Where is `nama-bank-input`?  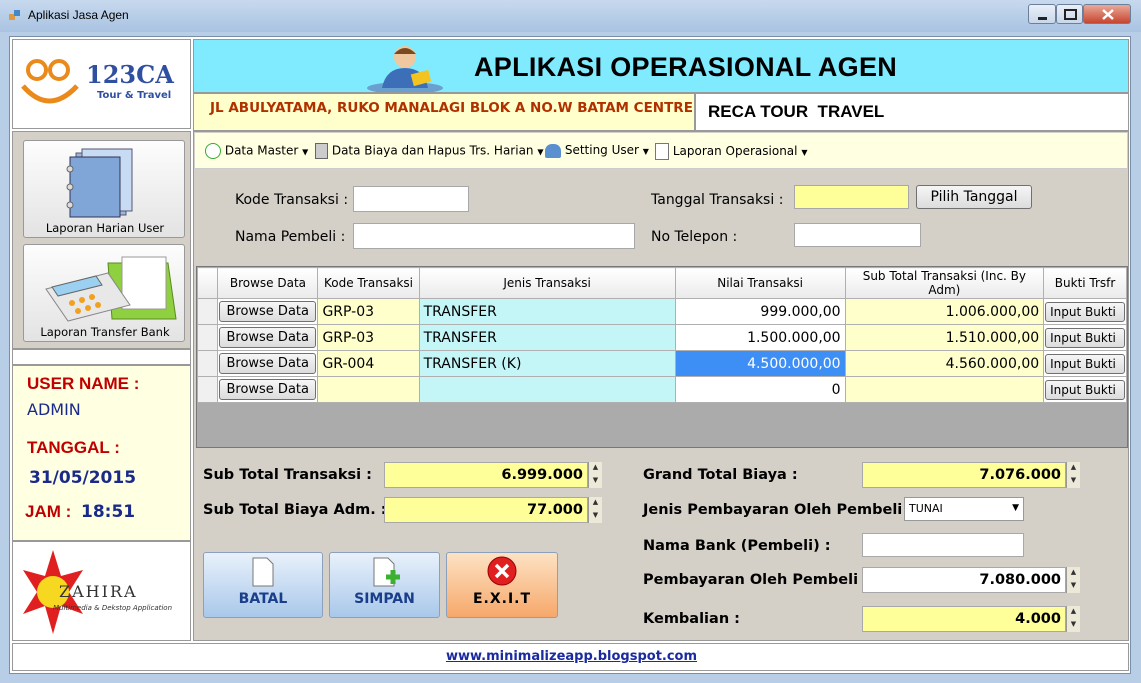 nama-bank-input is located at coordinates (943, 545).